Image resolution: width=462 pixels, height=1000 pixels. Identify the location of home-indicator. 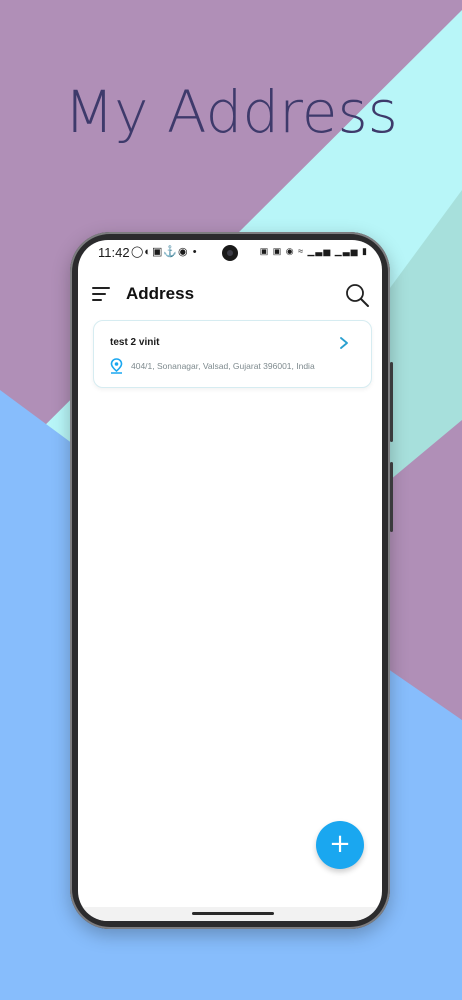
(233, 913).